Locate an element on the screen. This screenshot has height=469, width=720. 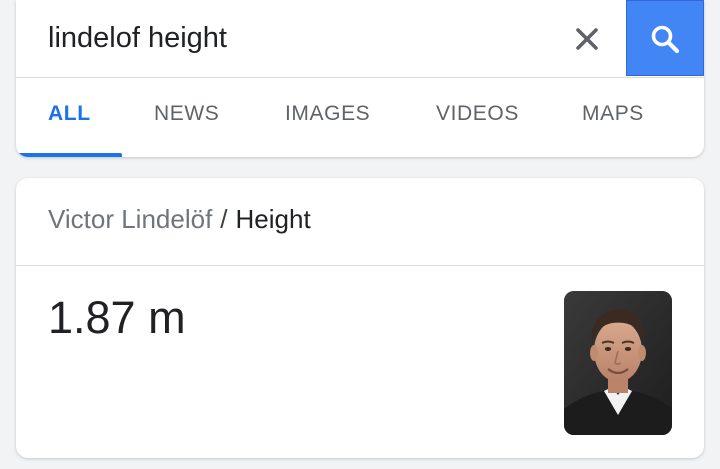
answer-breadcrumb: Victor Lindelöf / Height is located at coordinates (179, 219).